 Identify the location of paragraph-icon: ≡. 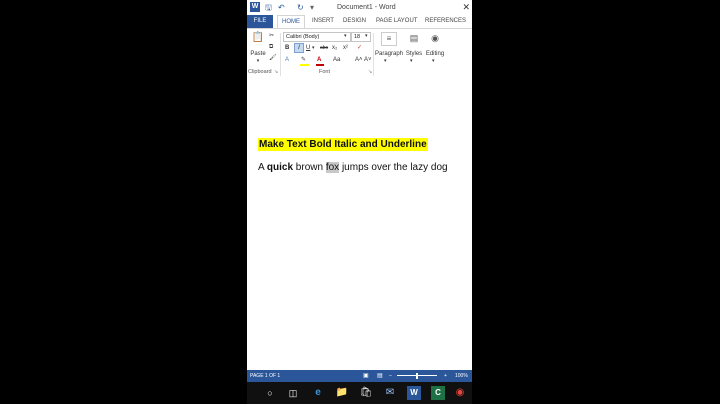
(389, 39).